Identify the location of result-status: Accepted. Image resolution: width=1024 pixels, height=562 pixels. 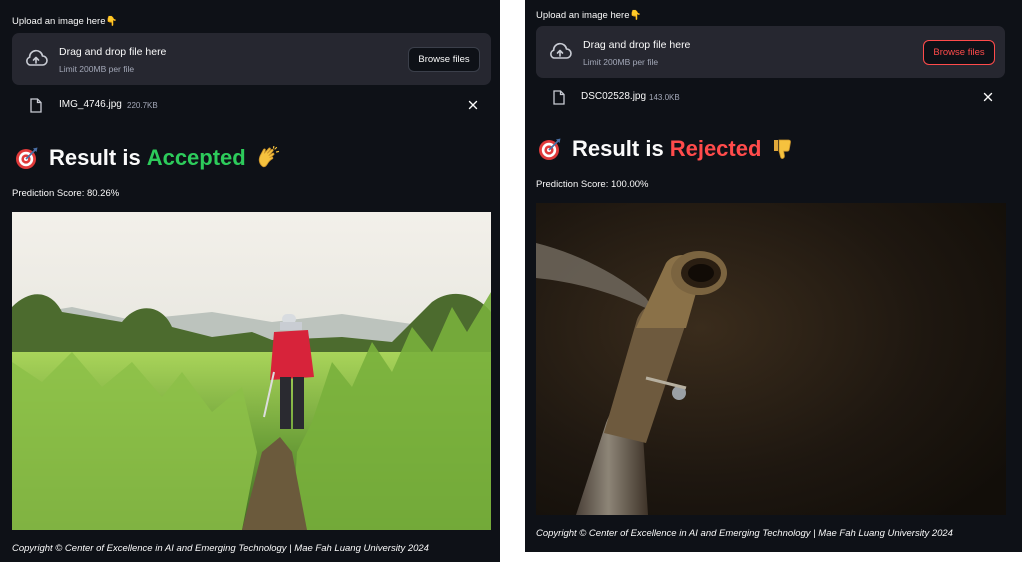
(196, 157).